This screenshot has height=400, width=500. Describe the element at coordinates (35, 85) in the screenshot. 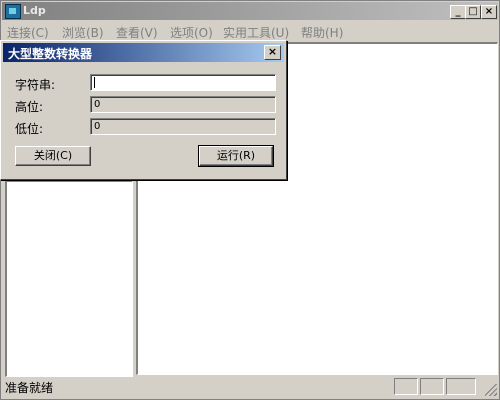

I see `string-label: 字符串:` at that location.